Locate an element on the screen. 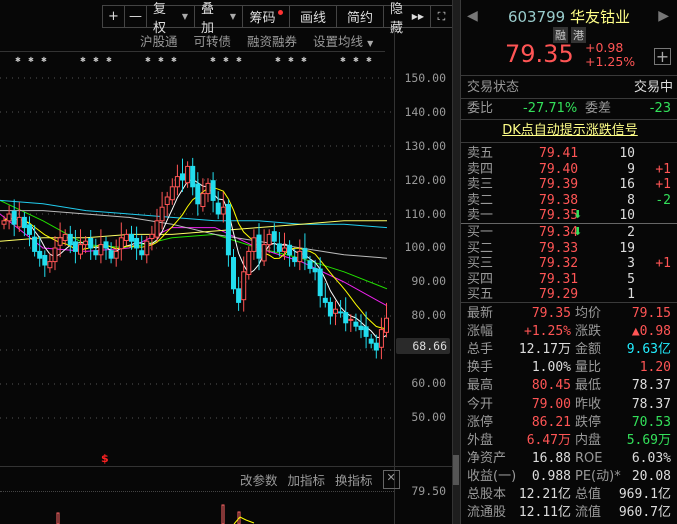 The width and height of the screenshot is (677, 524). order-level: 卖一 79.35 10 is located at coordinates (570, 215).